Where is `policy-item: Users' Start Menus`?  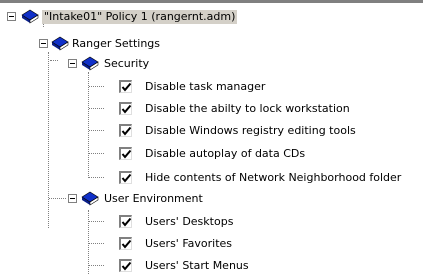 policy-item: Users' Start Menus is located at coordinates (211, 264).